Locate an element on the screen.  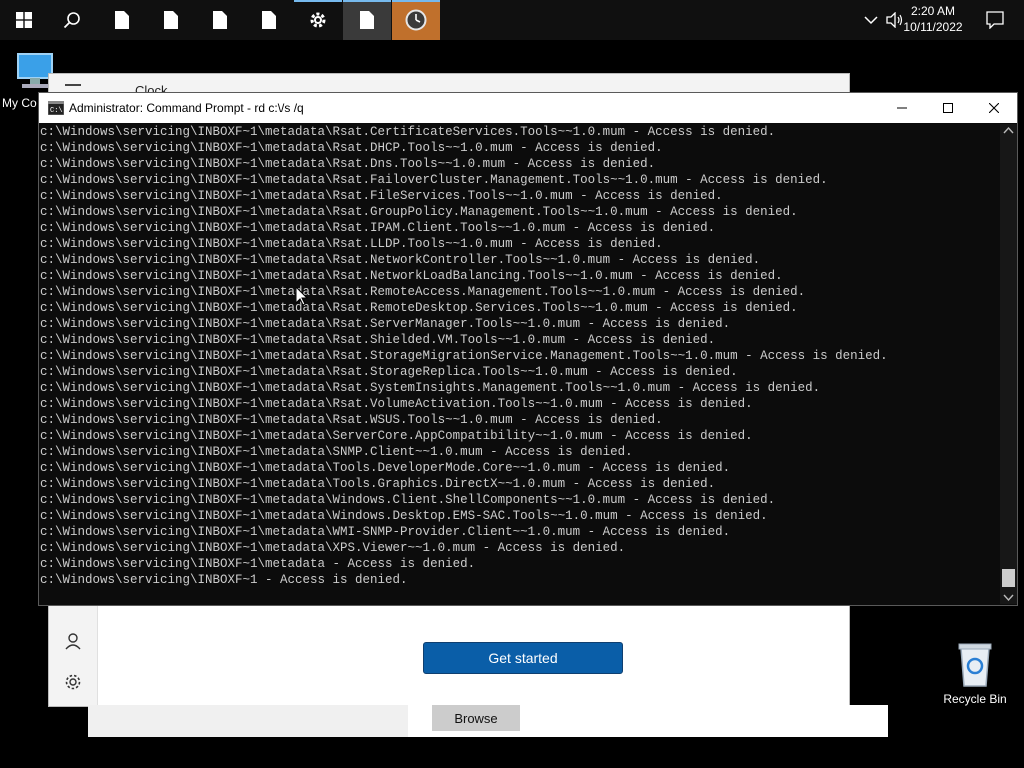
close-button is located at coordinates (994, 108).